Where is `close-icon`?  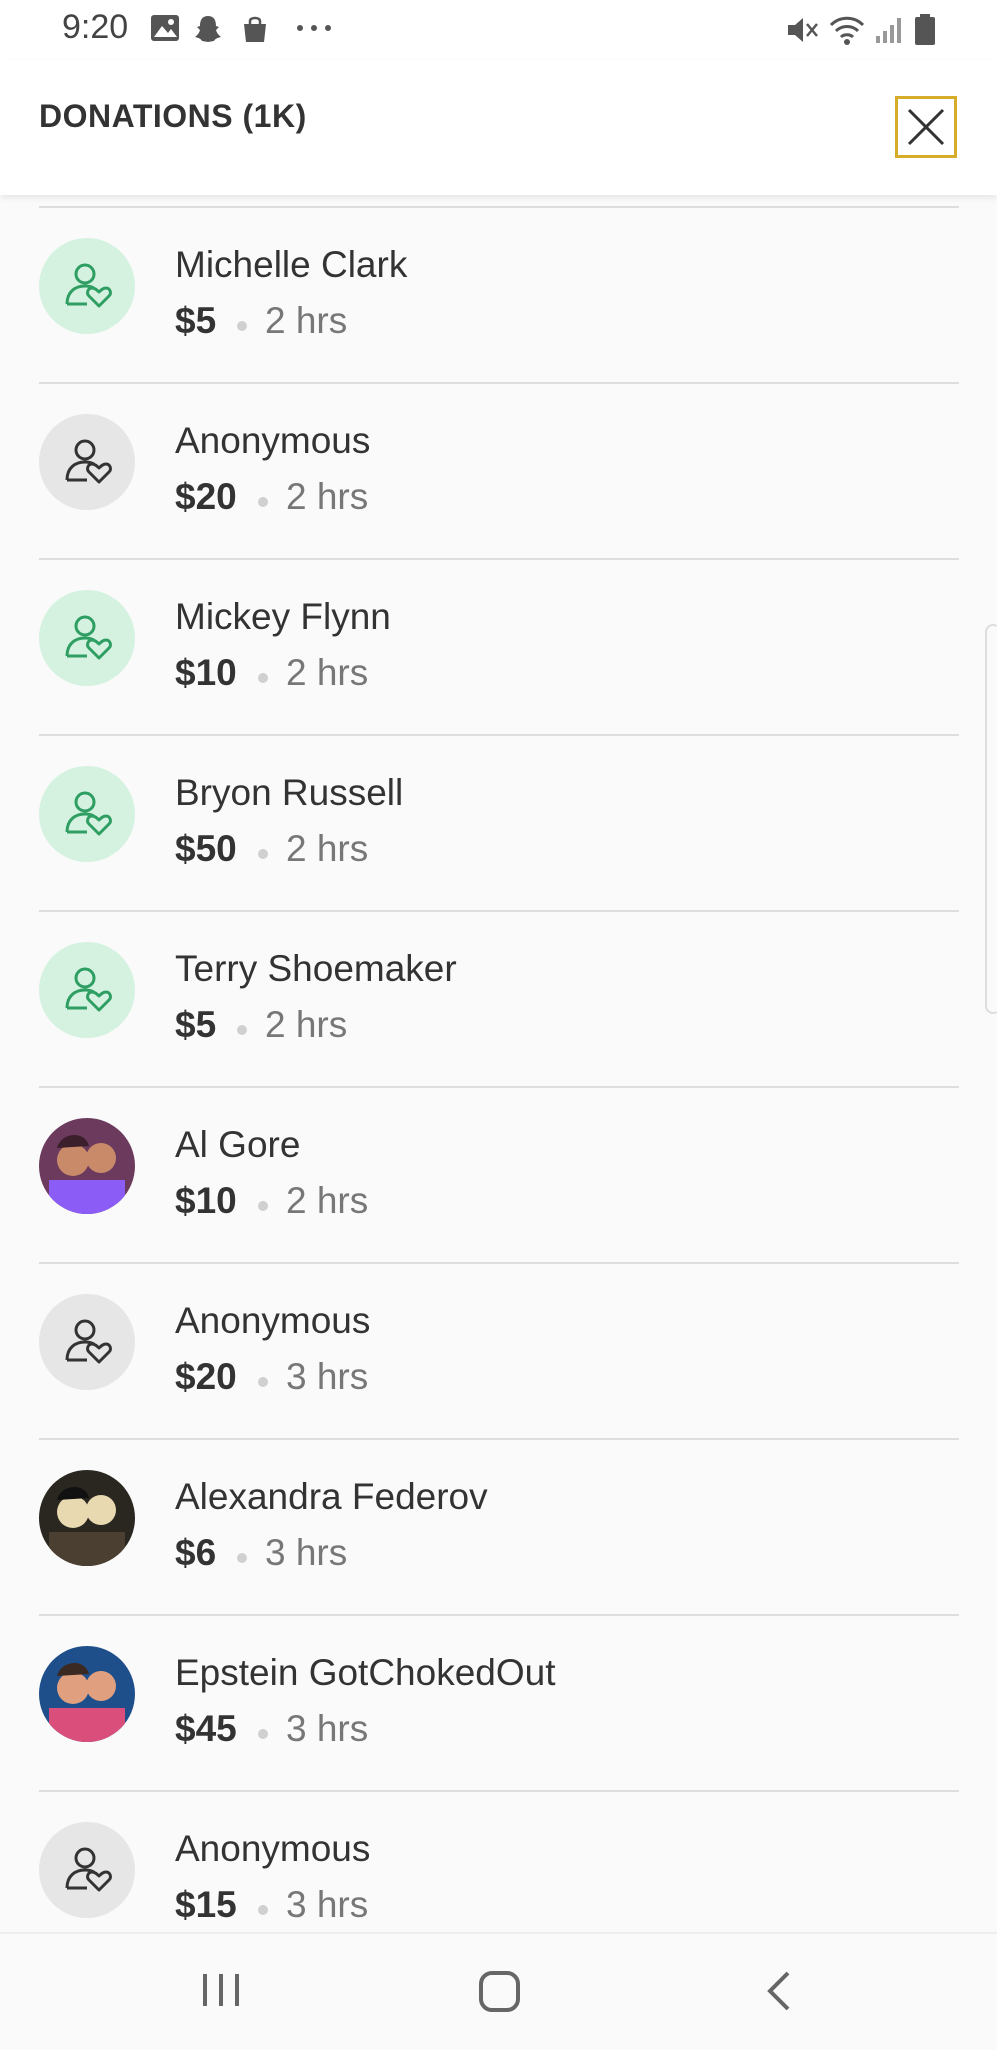
close-icon is located at coordinates (926, 127).